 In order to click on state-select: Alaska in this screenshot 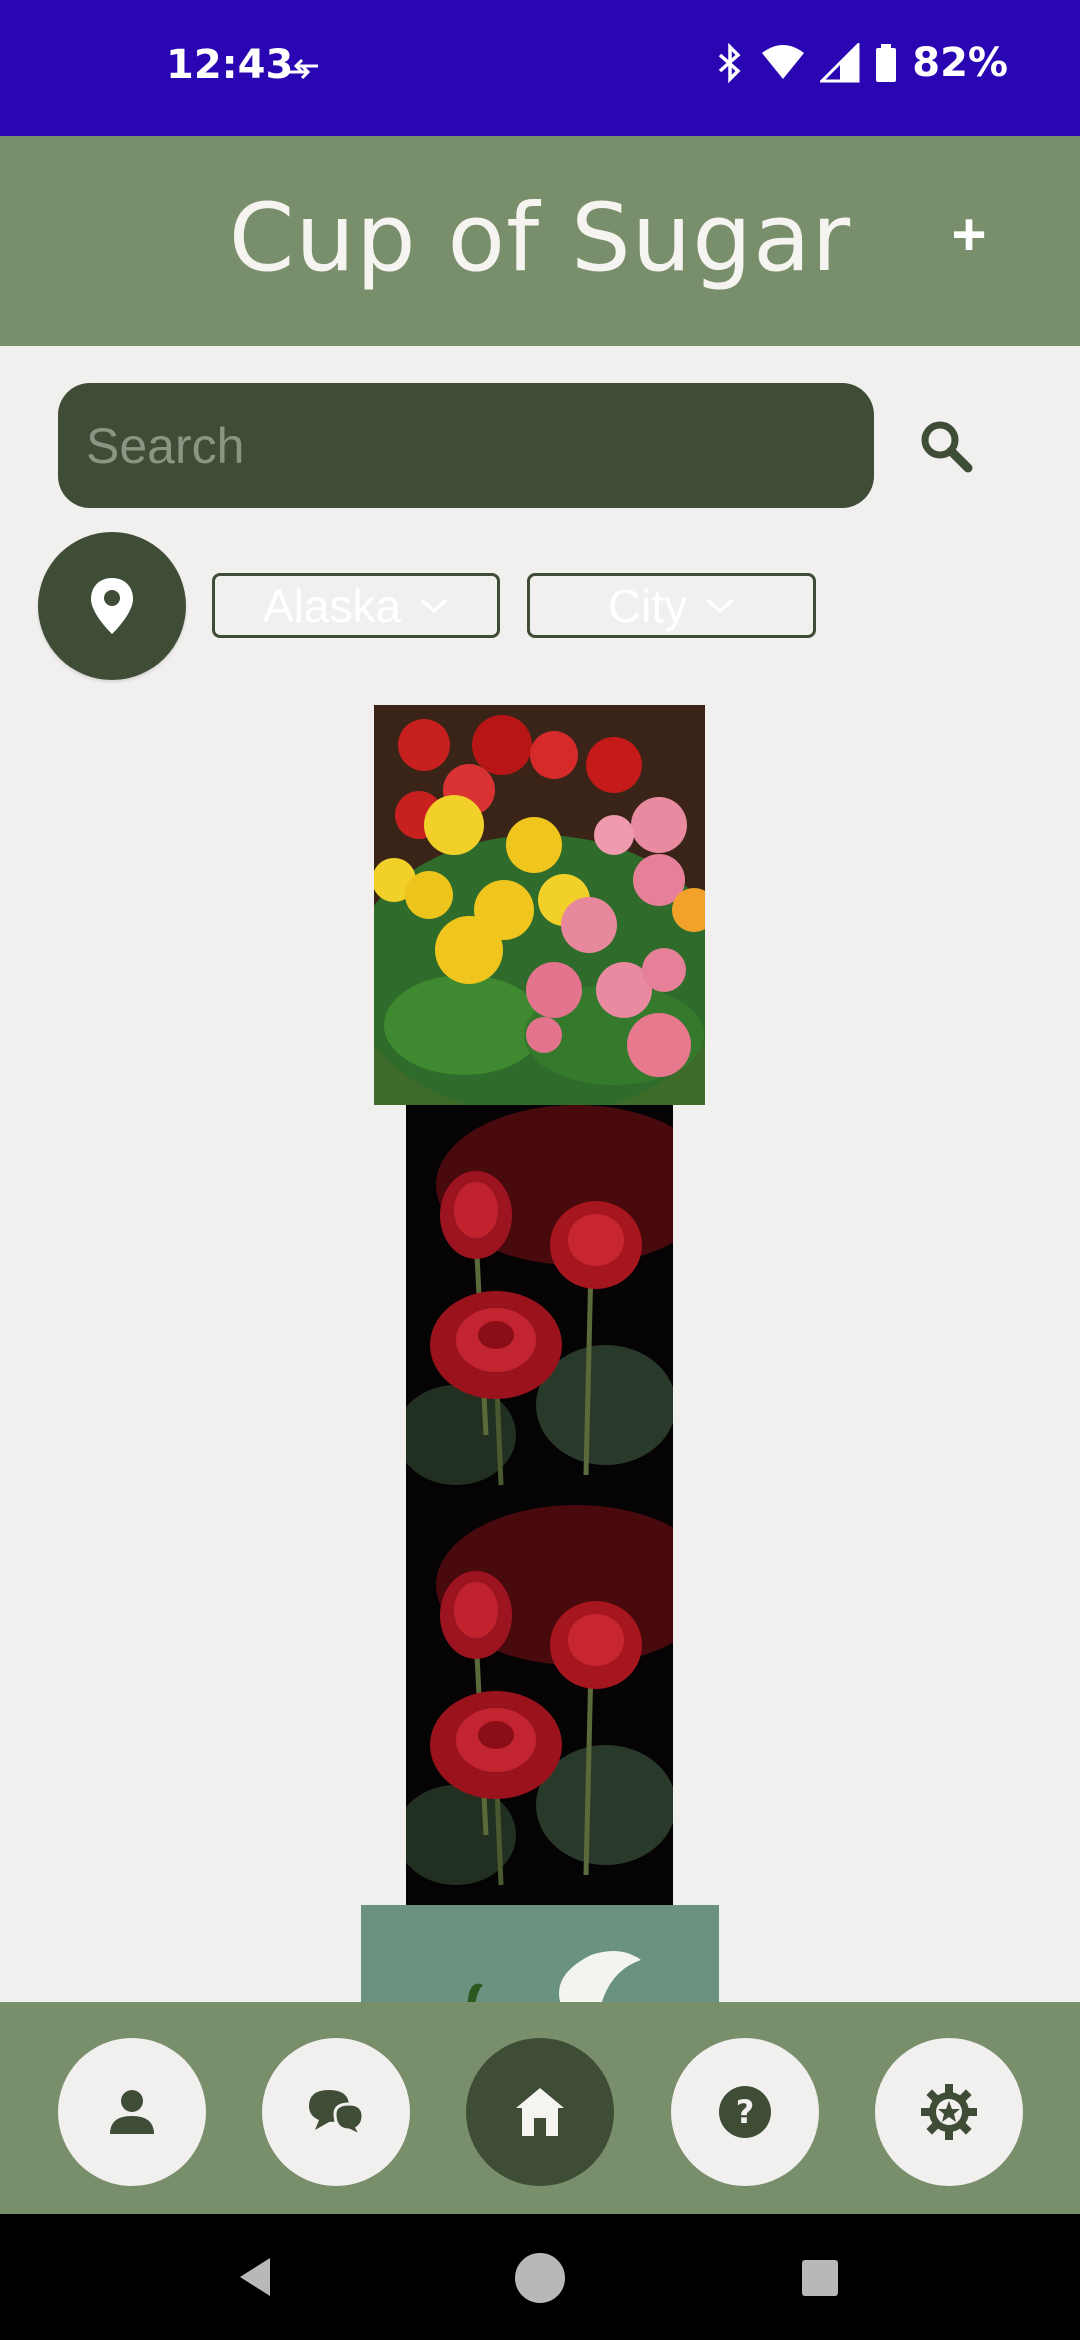, I will do `click(356, 605)`.